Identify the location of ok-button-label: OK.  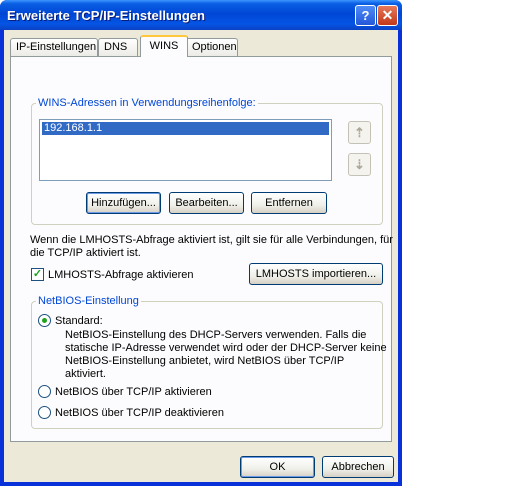
(277, 467).